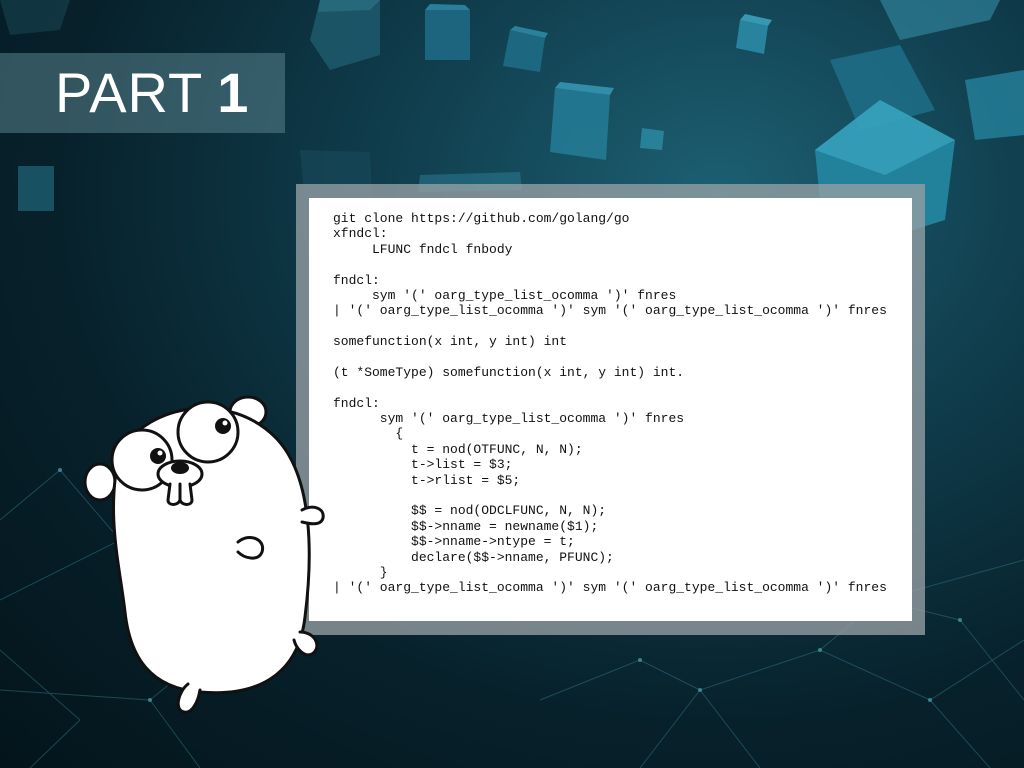  What do you see at coordinates (180, 494) in the screenshot?
I see `gopher-teeth` at bounding box center [180, 494].